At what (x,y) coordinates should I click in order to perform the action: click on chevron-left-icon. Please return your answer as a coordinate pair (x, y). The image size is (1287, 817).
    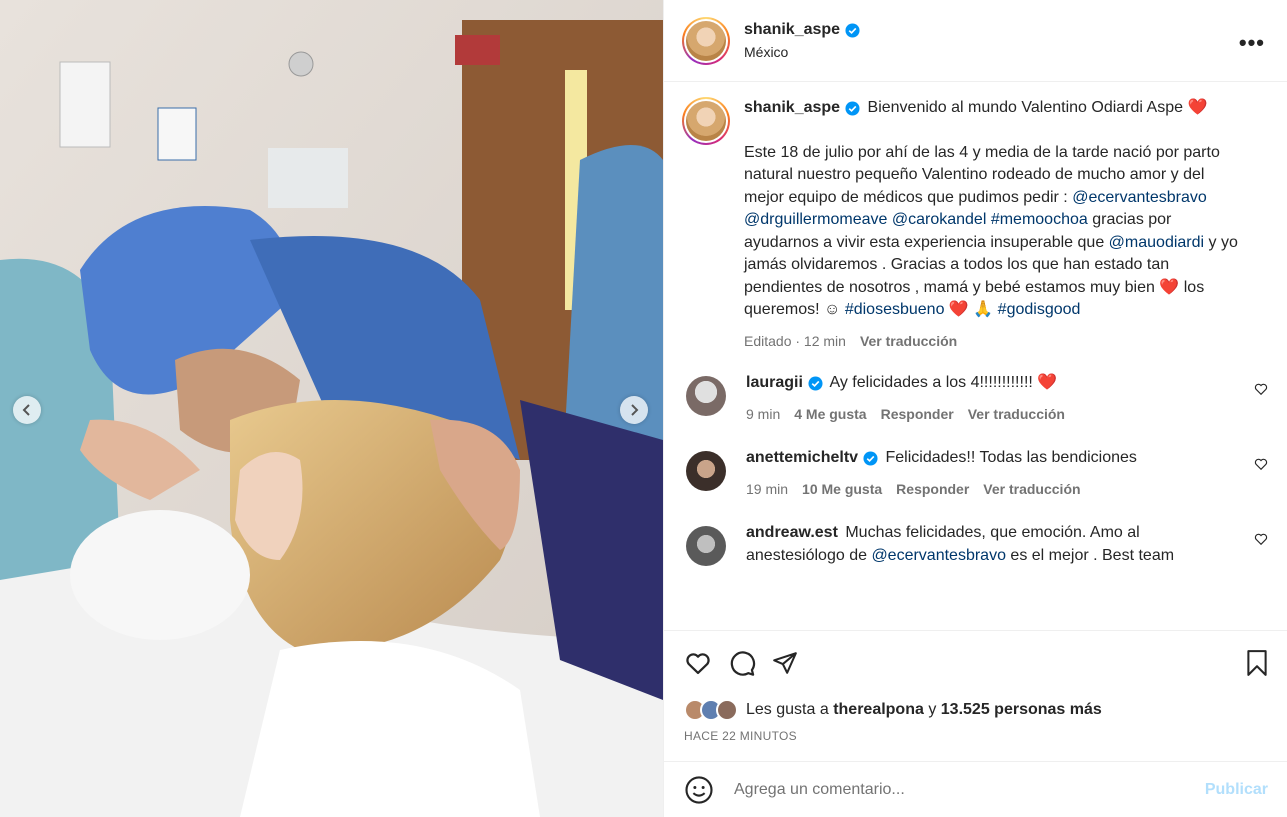
    Looking at the image, I should click on (26, 410).